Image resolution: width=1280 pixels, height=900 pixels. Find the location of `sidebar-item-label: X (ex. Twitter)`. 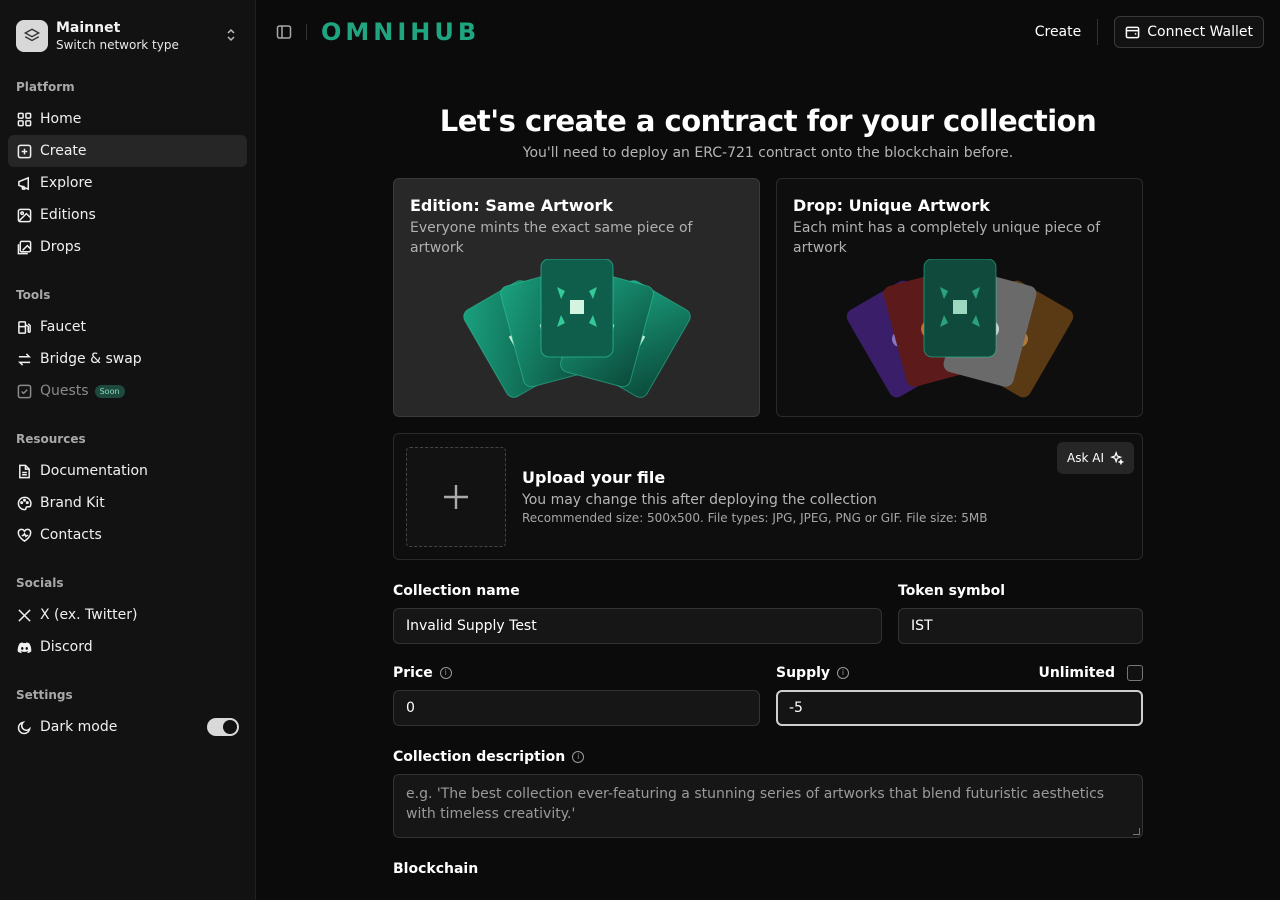

sidebar-item-label: X (ex. Twitter) is located at coordinates (89, 615).